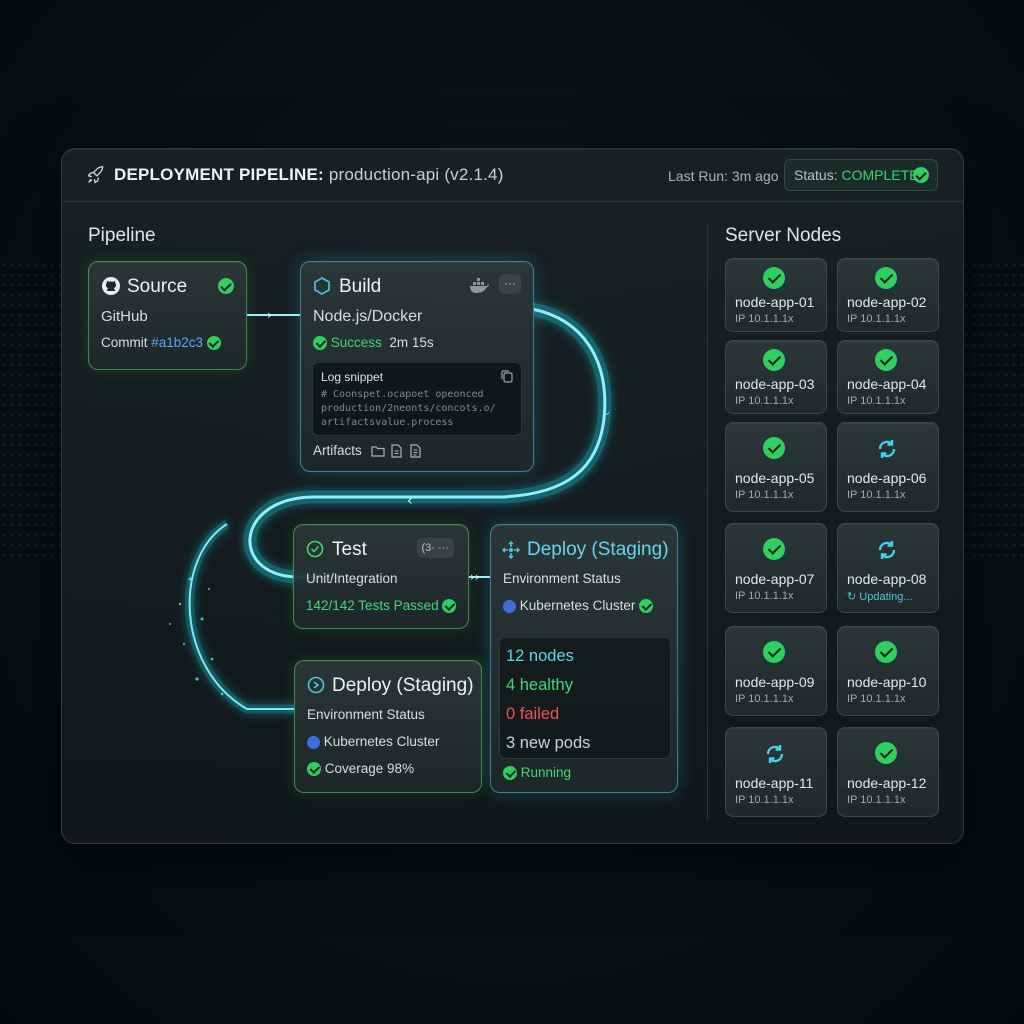 The width and height of the screenshot is (1024, 1024). I want to click on deploy-title: Deploy (Staging), so click(598, 549).